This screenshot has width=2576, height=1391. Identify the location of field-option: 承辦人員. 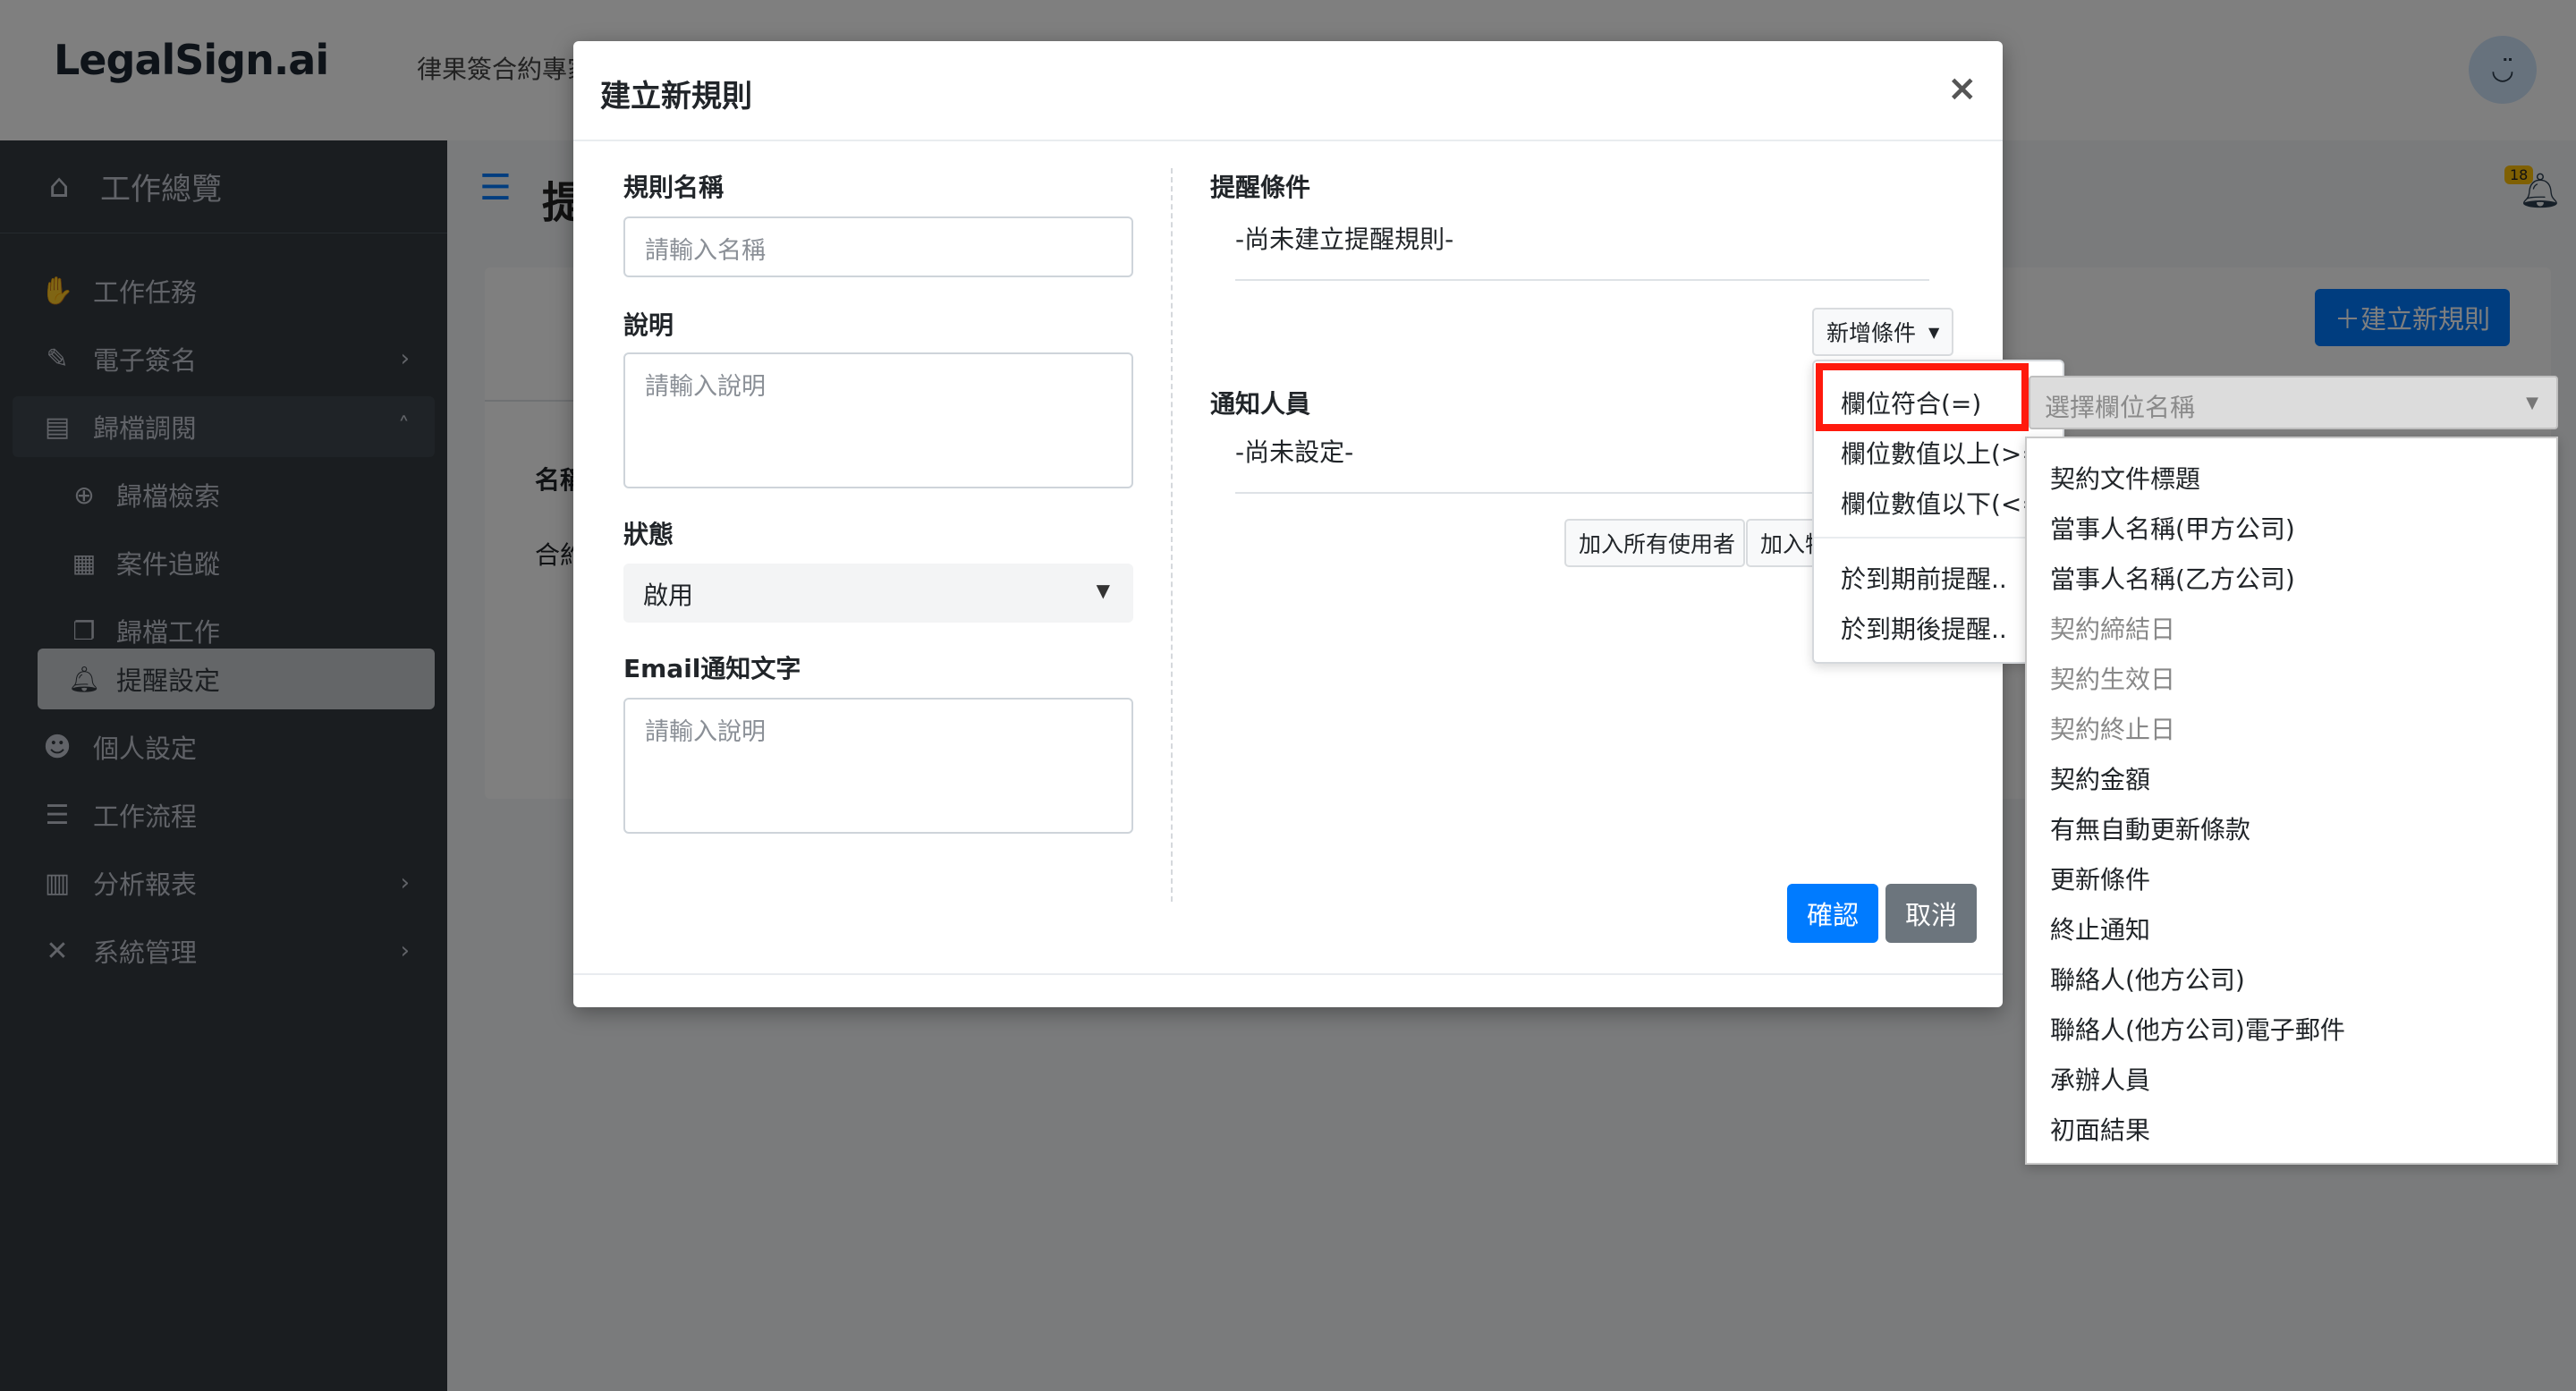
(2100, 1079).